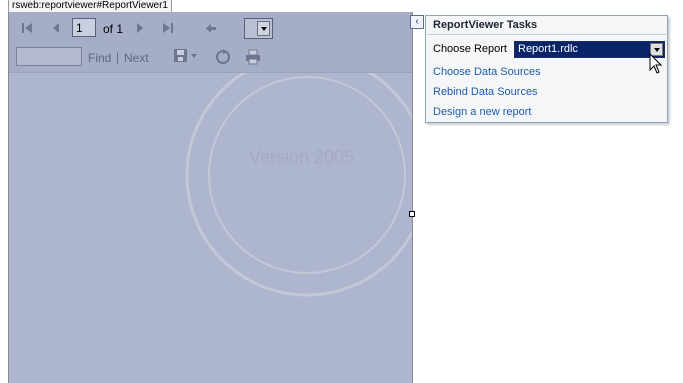 The image size is (683, 383). Describe the element at coordinates (470, 49) in the screenshot. I see `choose-report-label: Choose Report` at that location.